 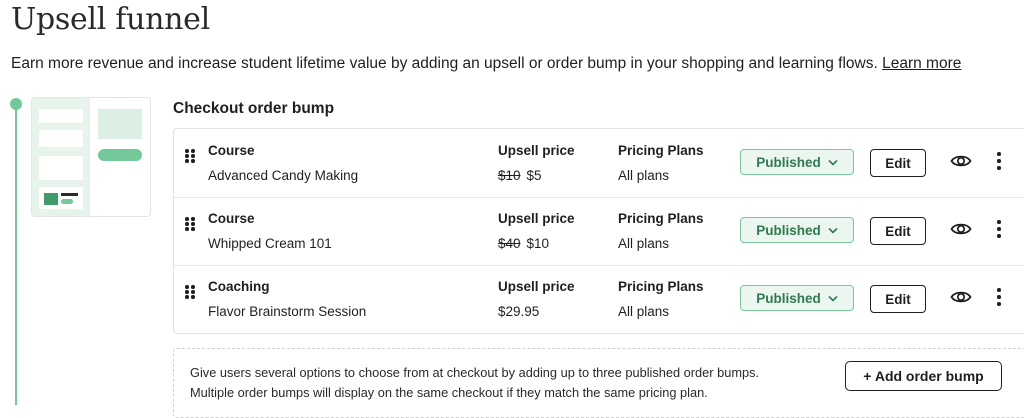 What do you see at coordinates (534, 175) in the screenshot?
I see `discounted-price: $5` at bounding box center [534, 175].